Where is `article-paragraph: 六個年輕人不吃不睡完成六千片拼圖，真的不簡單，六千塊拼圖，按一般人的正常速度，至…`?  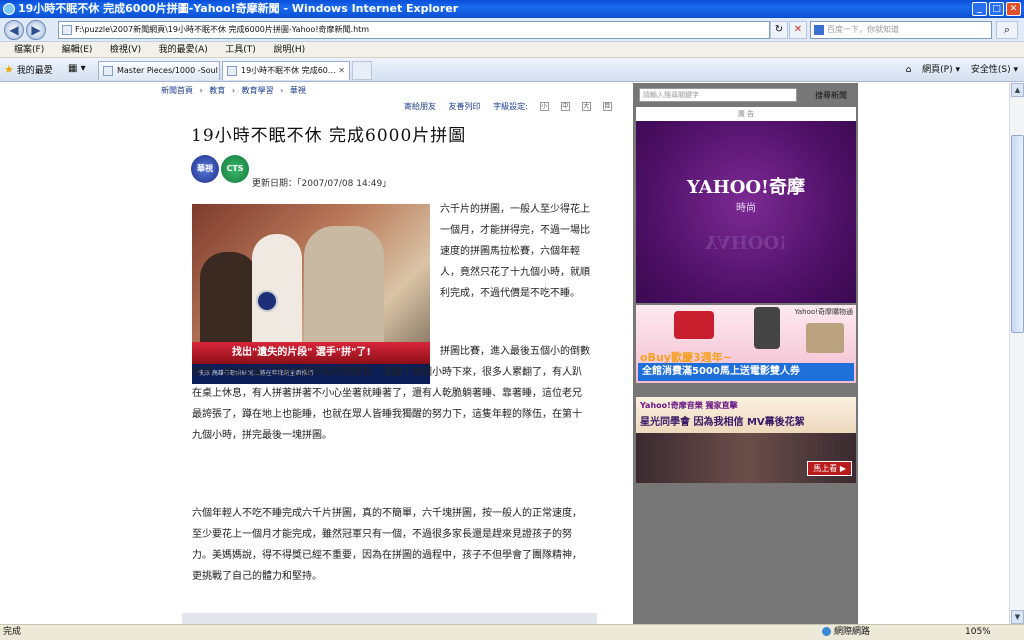
article-paragraph: 六個年輕人不吃不睡完成六千片拼圖，真的不簡單，六千塊拼圖，按一般人的正常速度，至… is located at coordinates (387, 545).